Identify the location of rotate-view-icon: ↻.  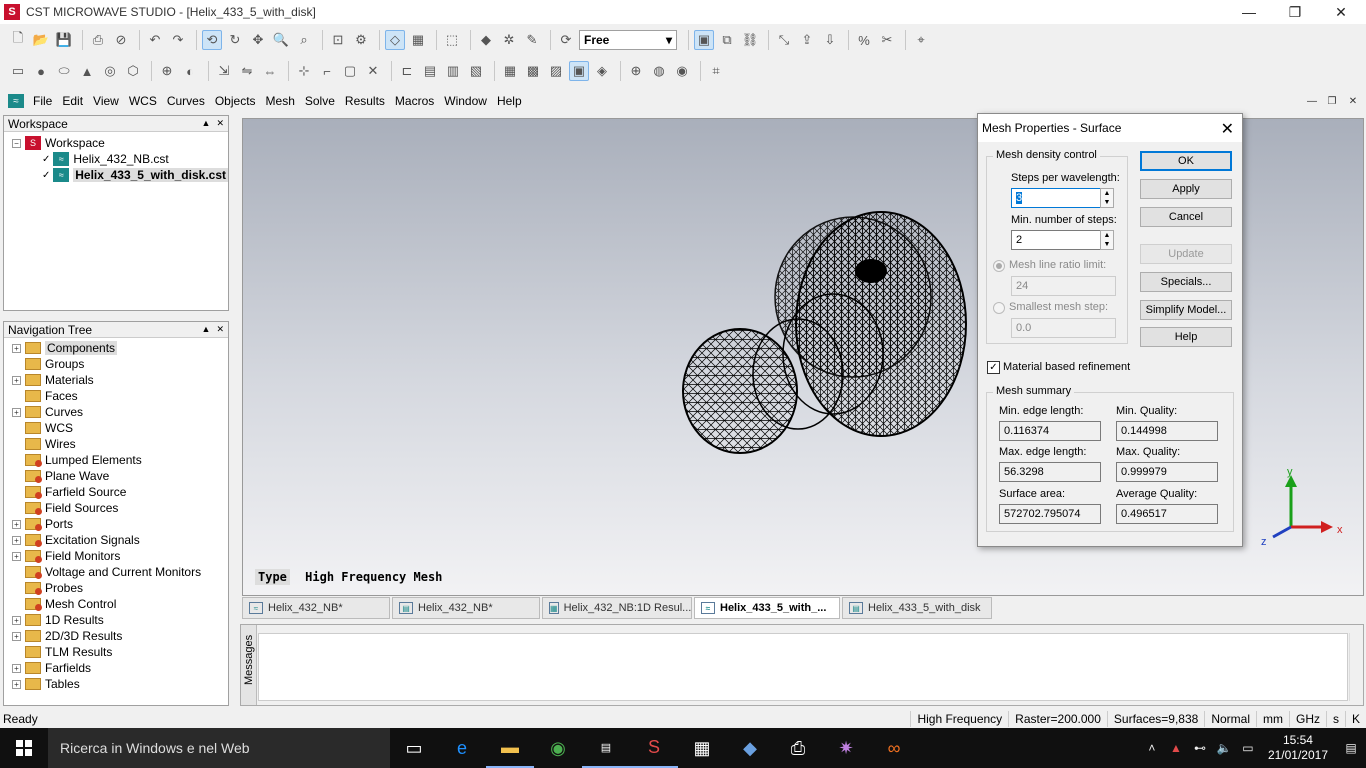
(235, 40).